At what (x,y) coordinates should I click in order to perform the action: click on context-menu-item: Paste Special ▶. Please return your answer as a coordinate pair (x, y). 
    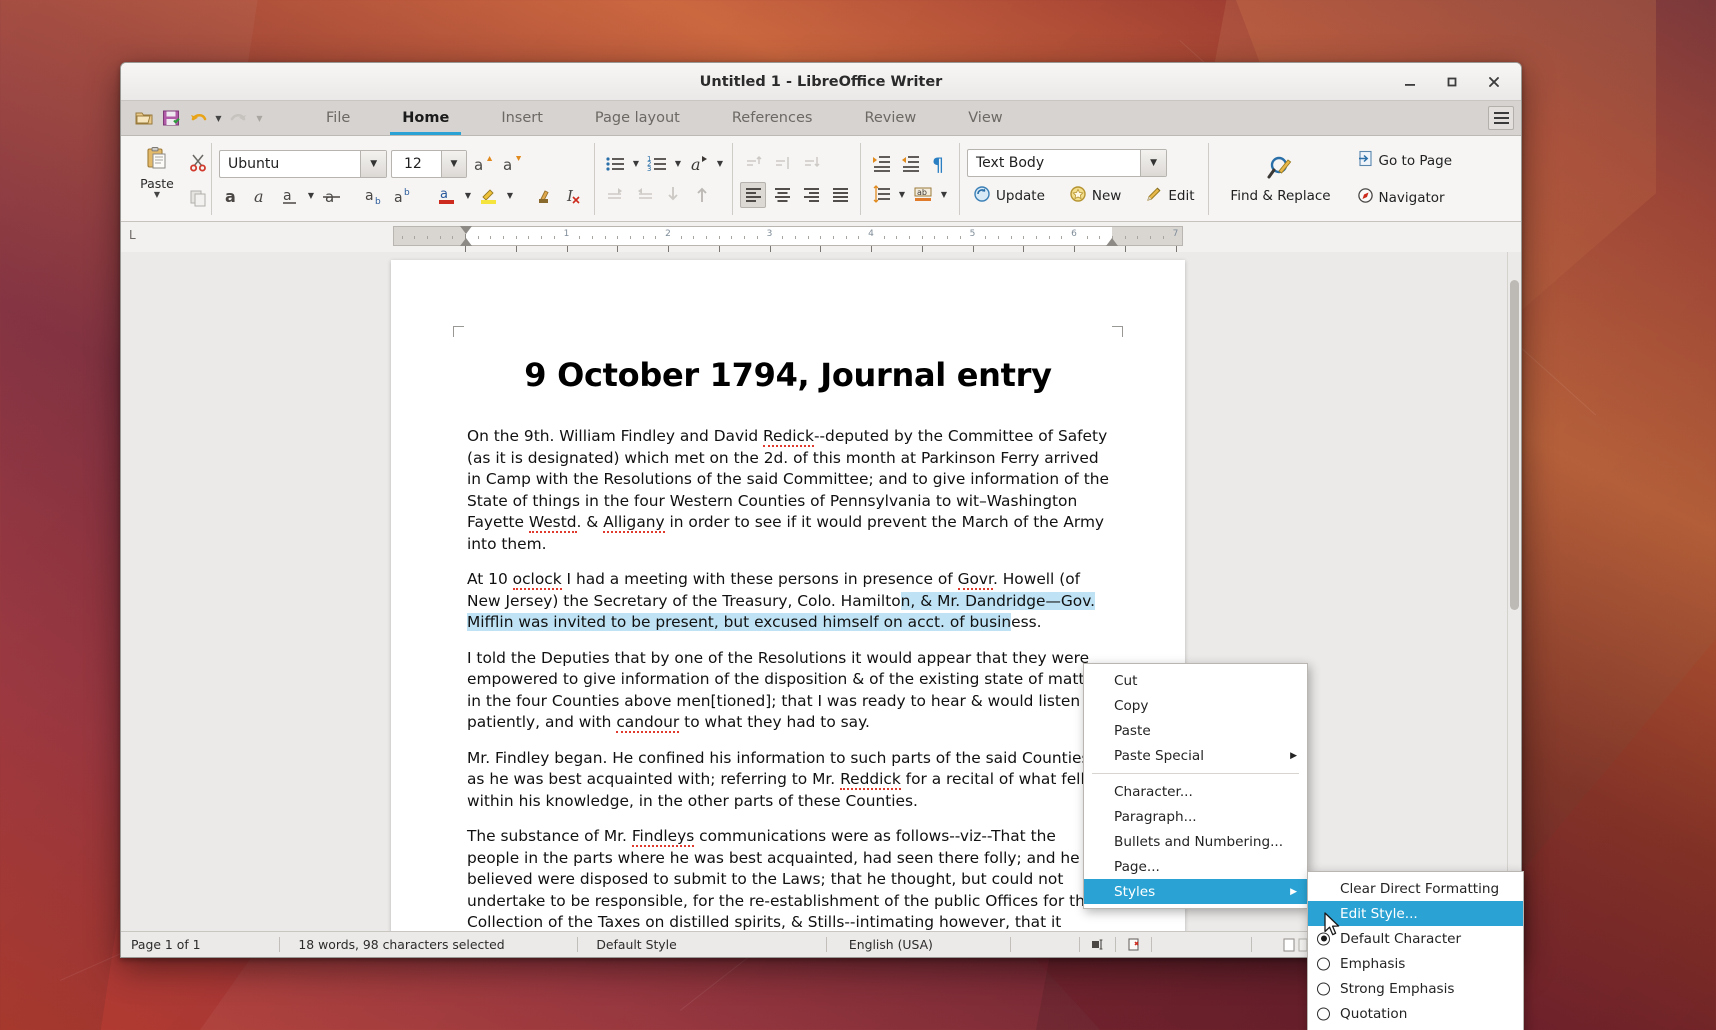
    Looking at the image, I should click on (1195, 755).